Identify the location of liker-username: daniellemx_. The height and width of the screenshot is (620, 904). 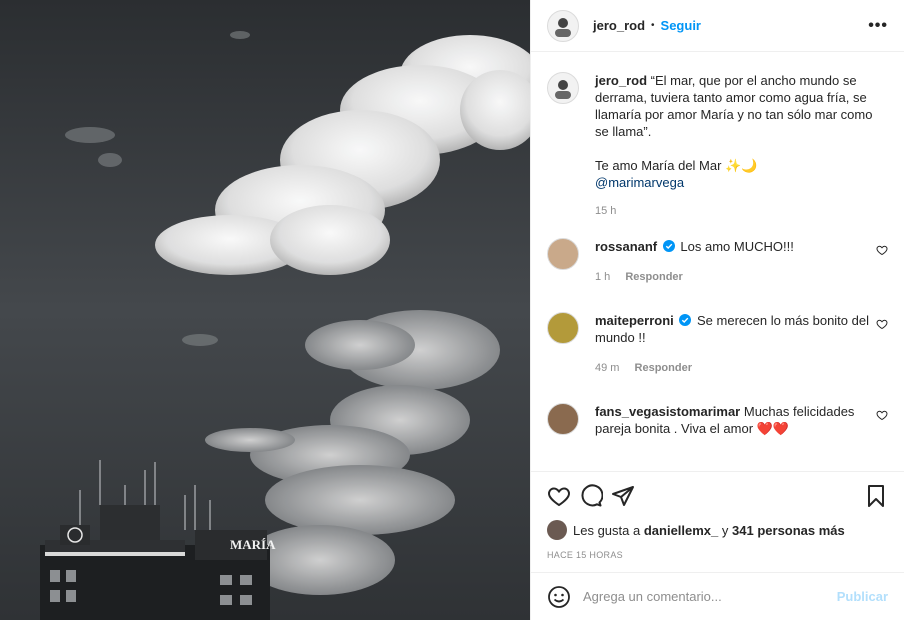
(681, 530).